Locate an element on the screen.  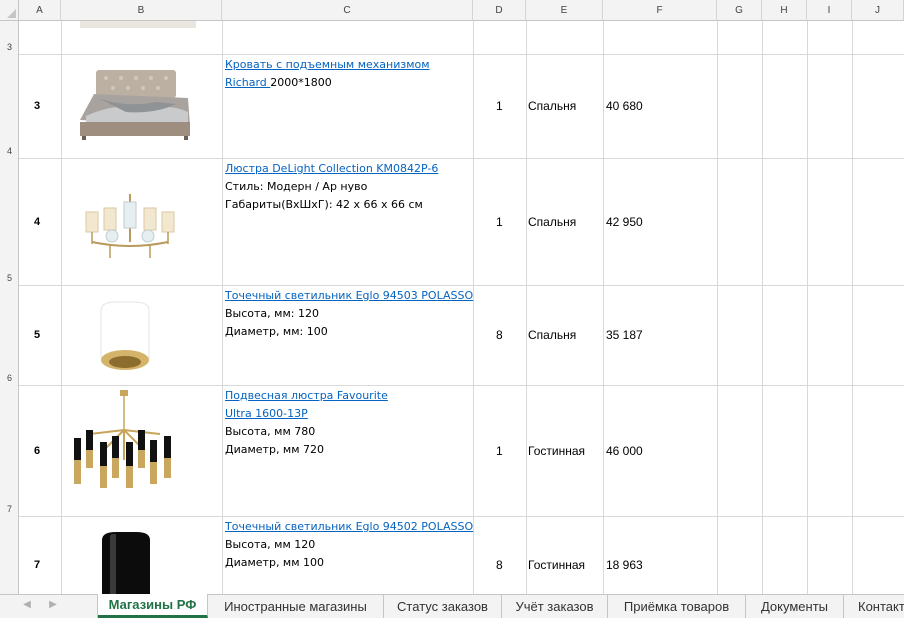
row-header: 7 is located at coordinates (9, 509).